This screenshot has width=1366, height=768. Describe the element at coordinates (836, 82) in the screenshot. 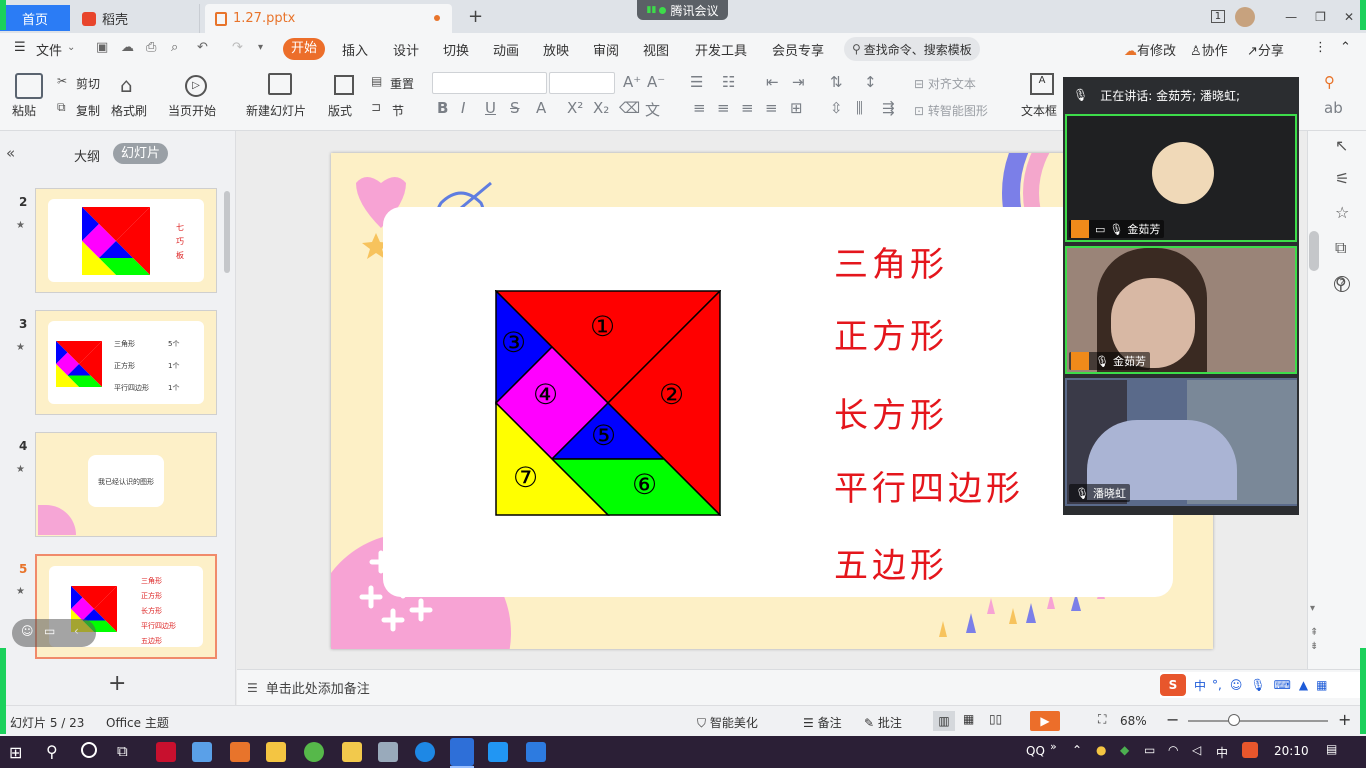

I see `text-direction-icon: ⇅` at that location.